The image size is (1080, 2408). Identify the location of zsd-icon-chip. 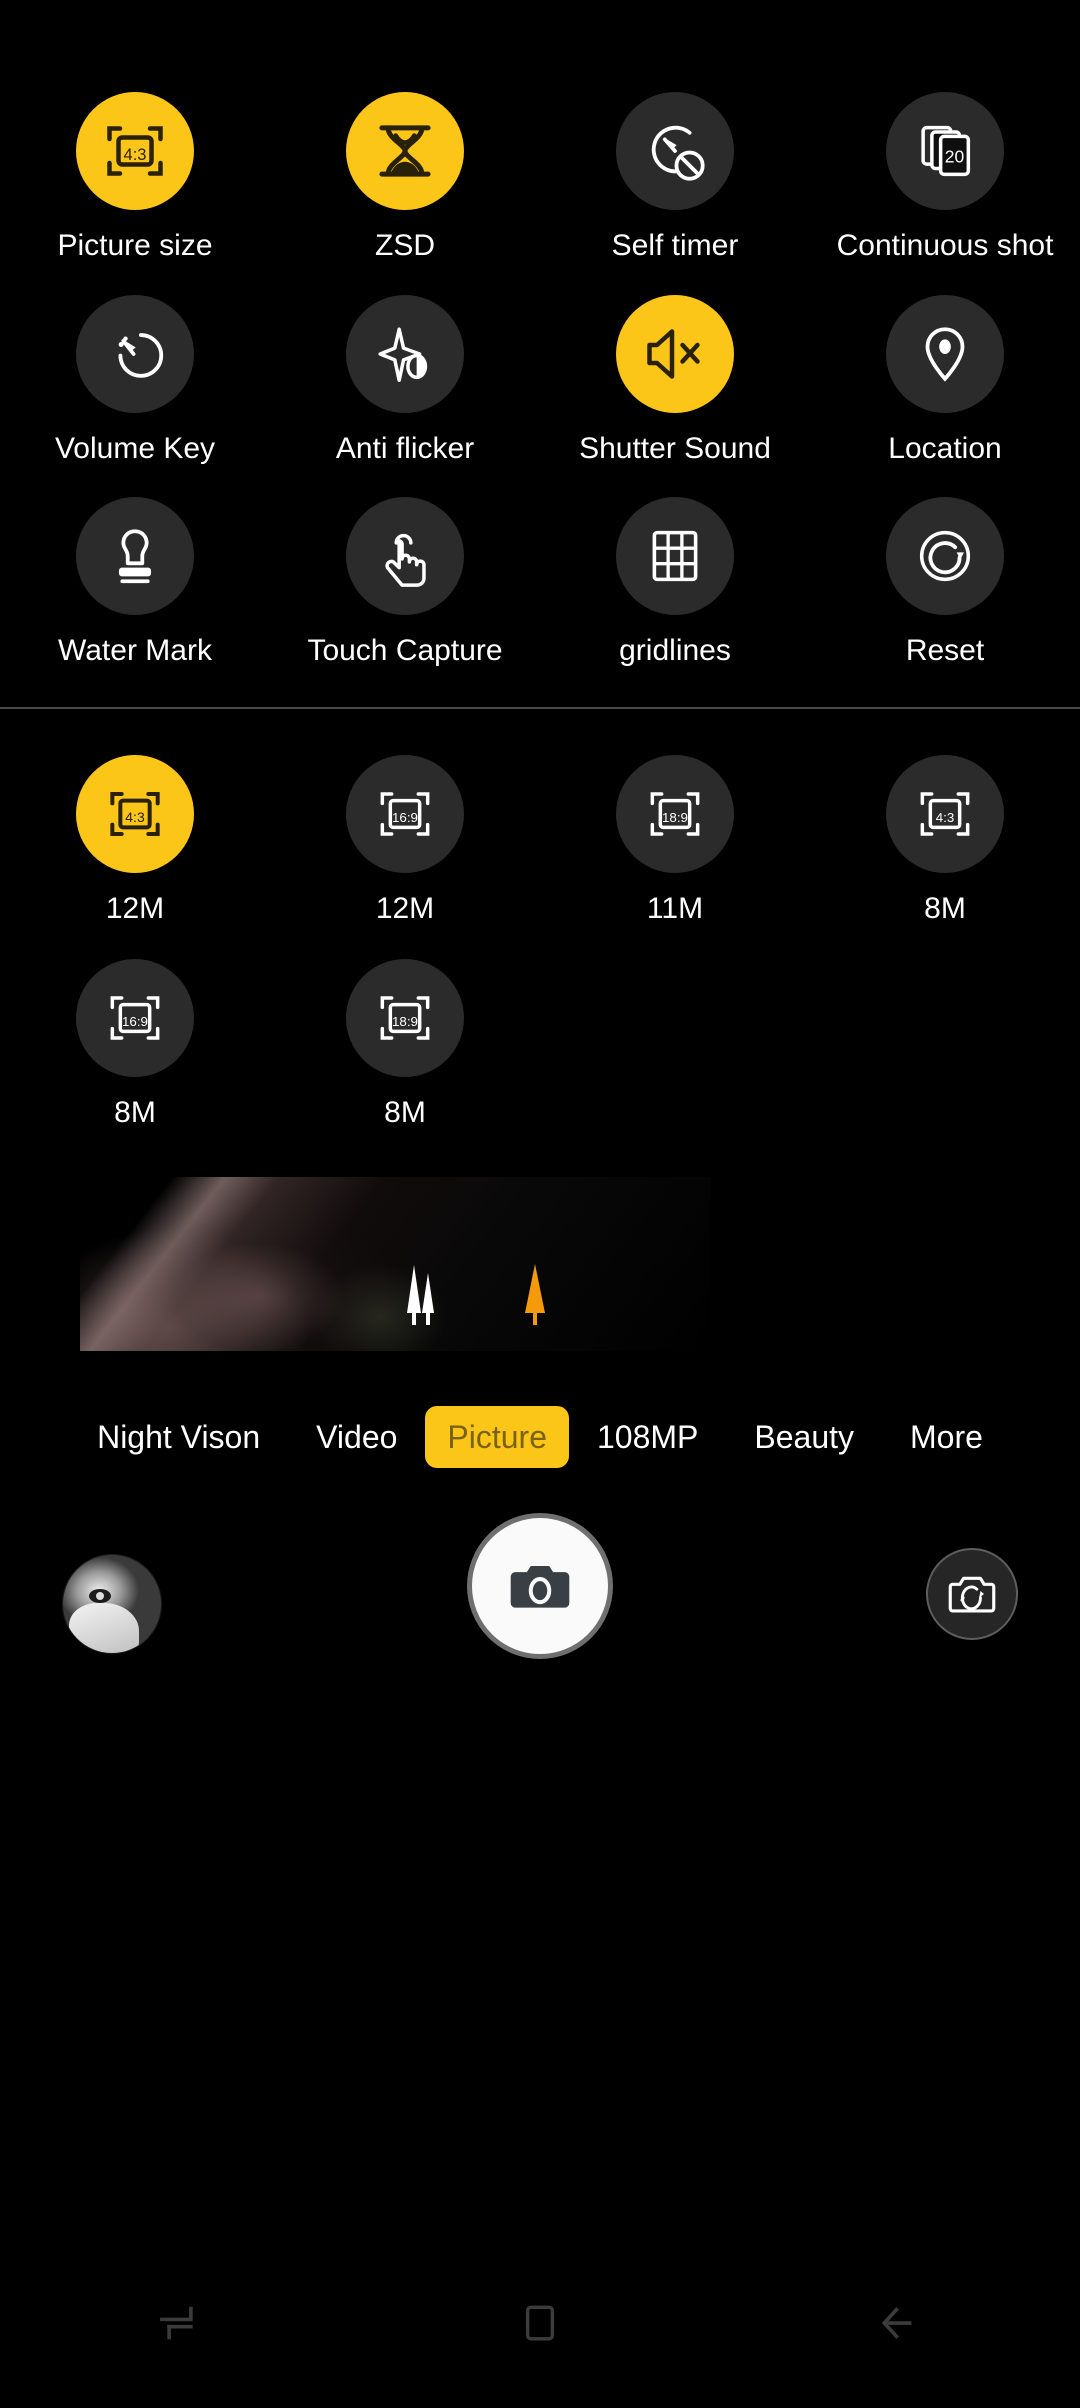
(405, 151).